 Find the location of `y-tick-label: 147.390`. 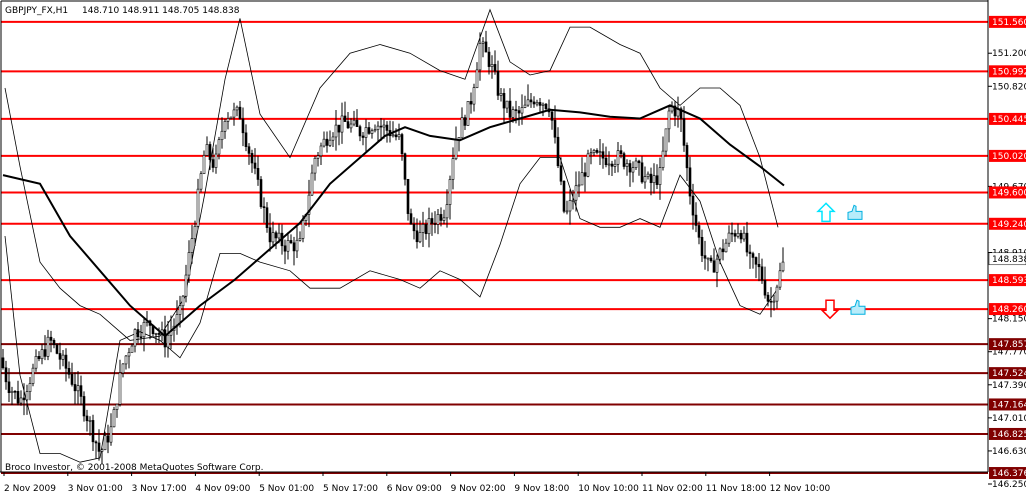

y-tick-label: 147.390 is located at coordinates (1009, 386).